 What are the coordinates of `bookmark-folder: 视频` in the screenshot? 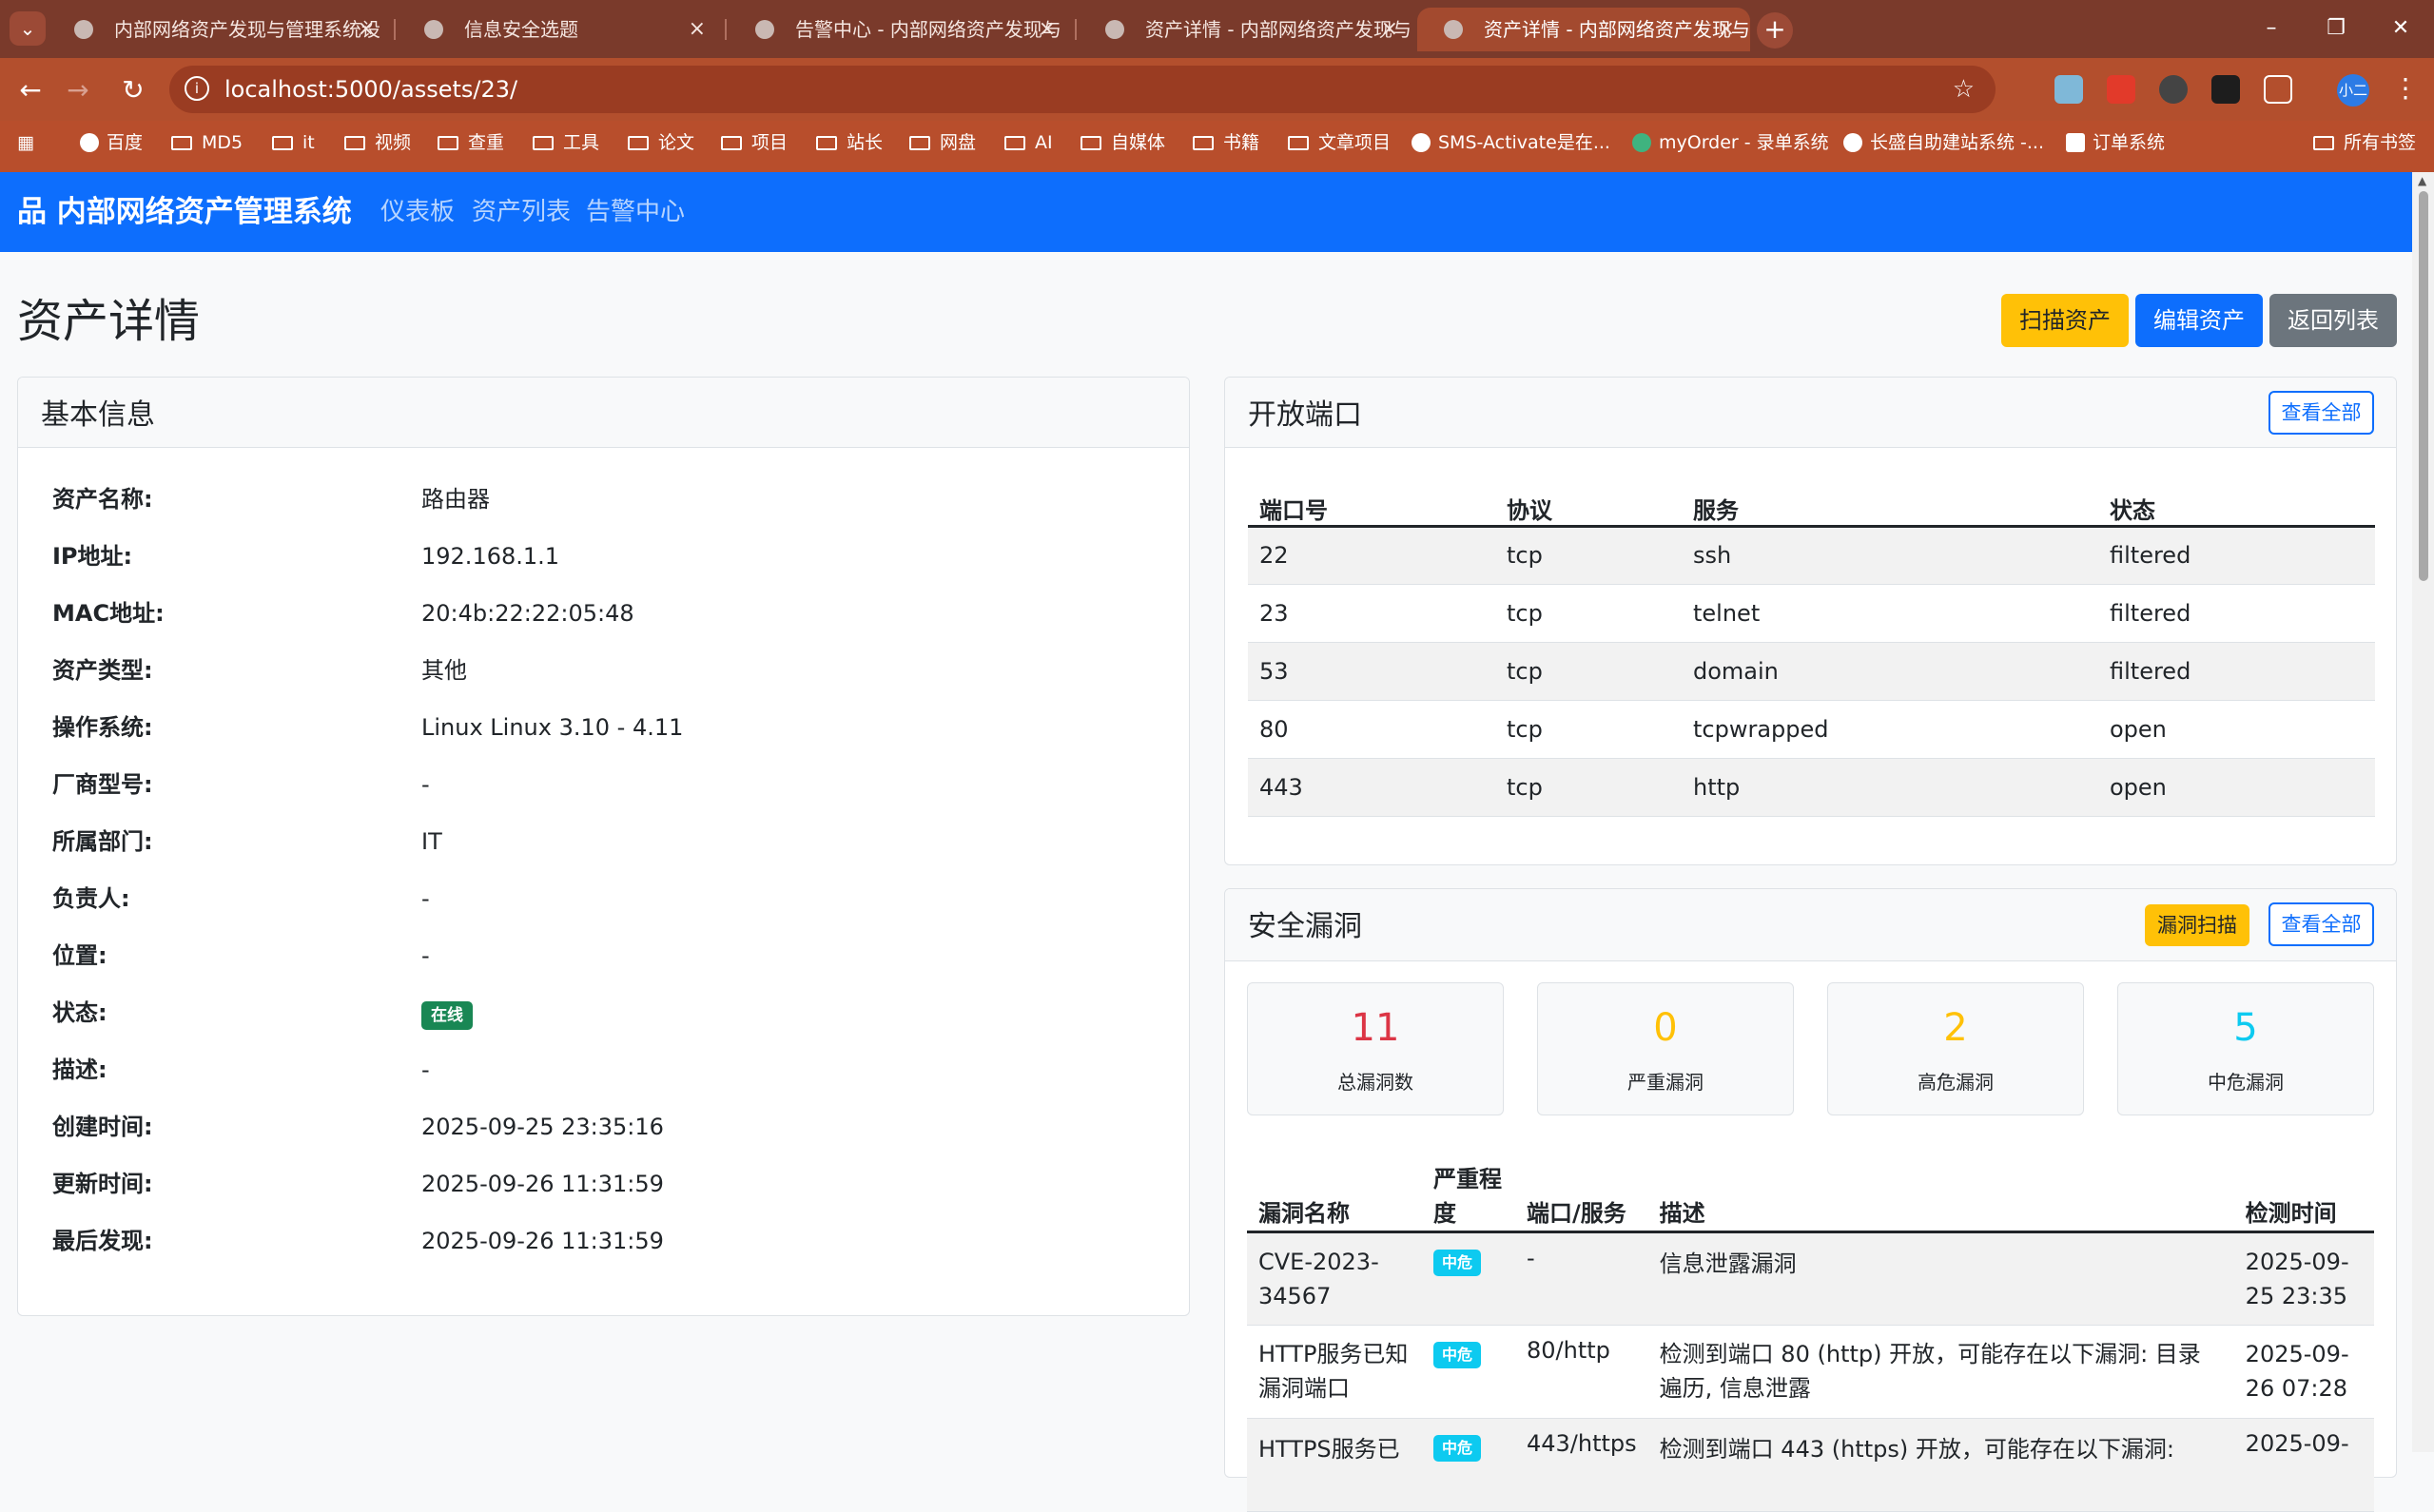 It's located at (377, 143).